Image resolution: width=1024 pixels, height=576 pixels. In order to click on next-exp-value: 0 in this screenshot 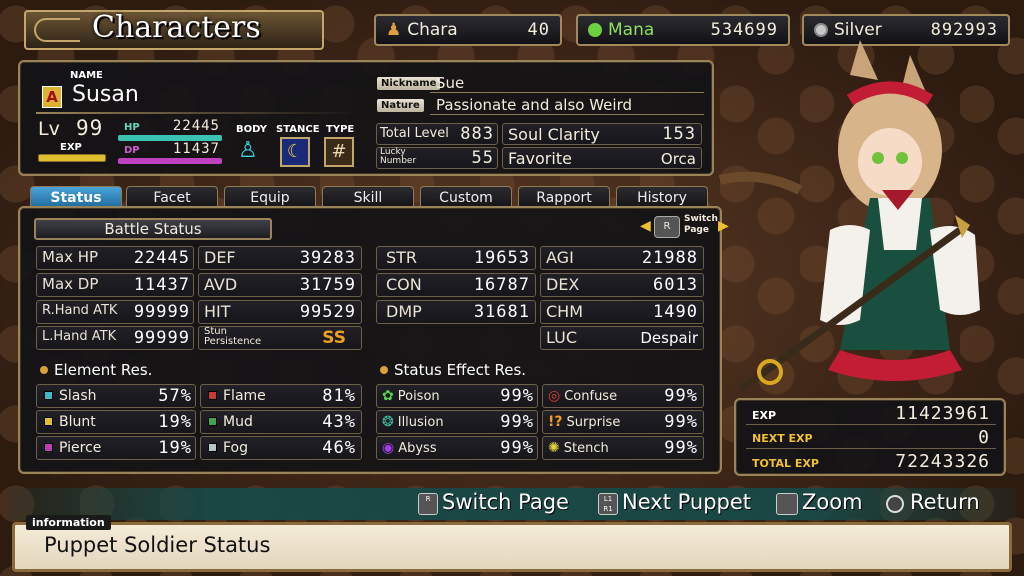, I will do `click(984, 437)`.